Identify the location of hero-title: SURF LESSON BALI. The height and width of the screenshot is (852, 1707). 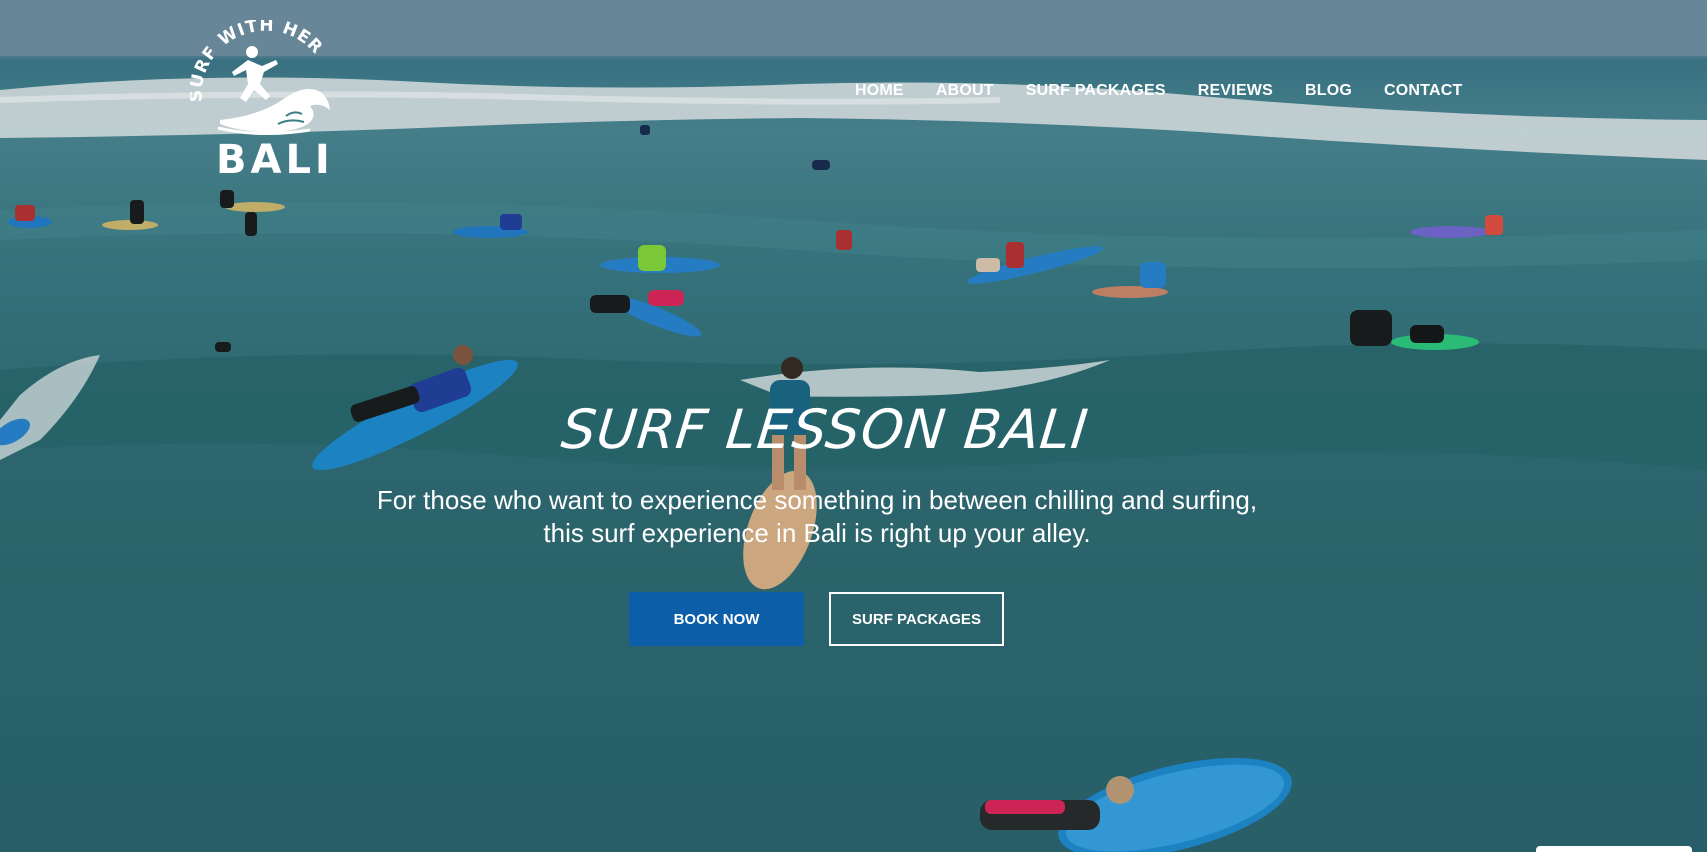
(825, 429).